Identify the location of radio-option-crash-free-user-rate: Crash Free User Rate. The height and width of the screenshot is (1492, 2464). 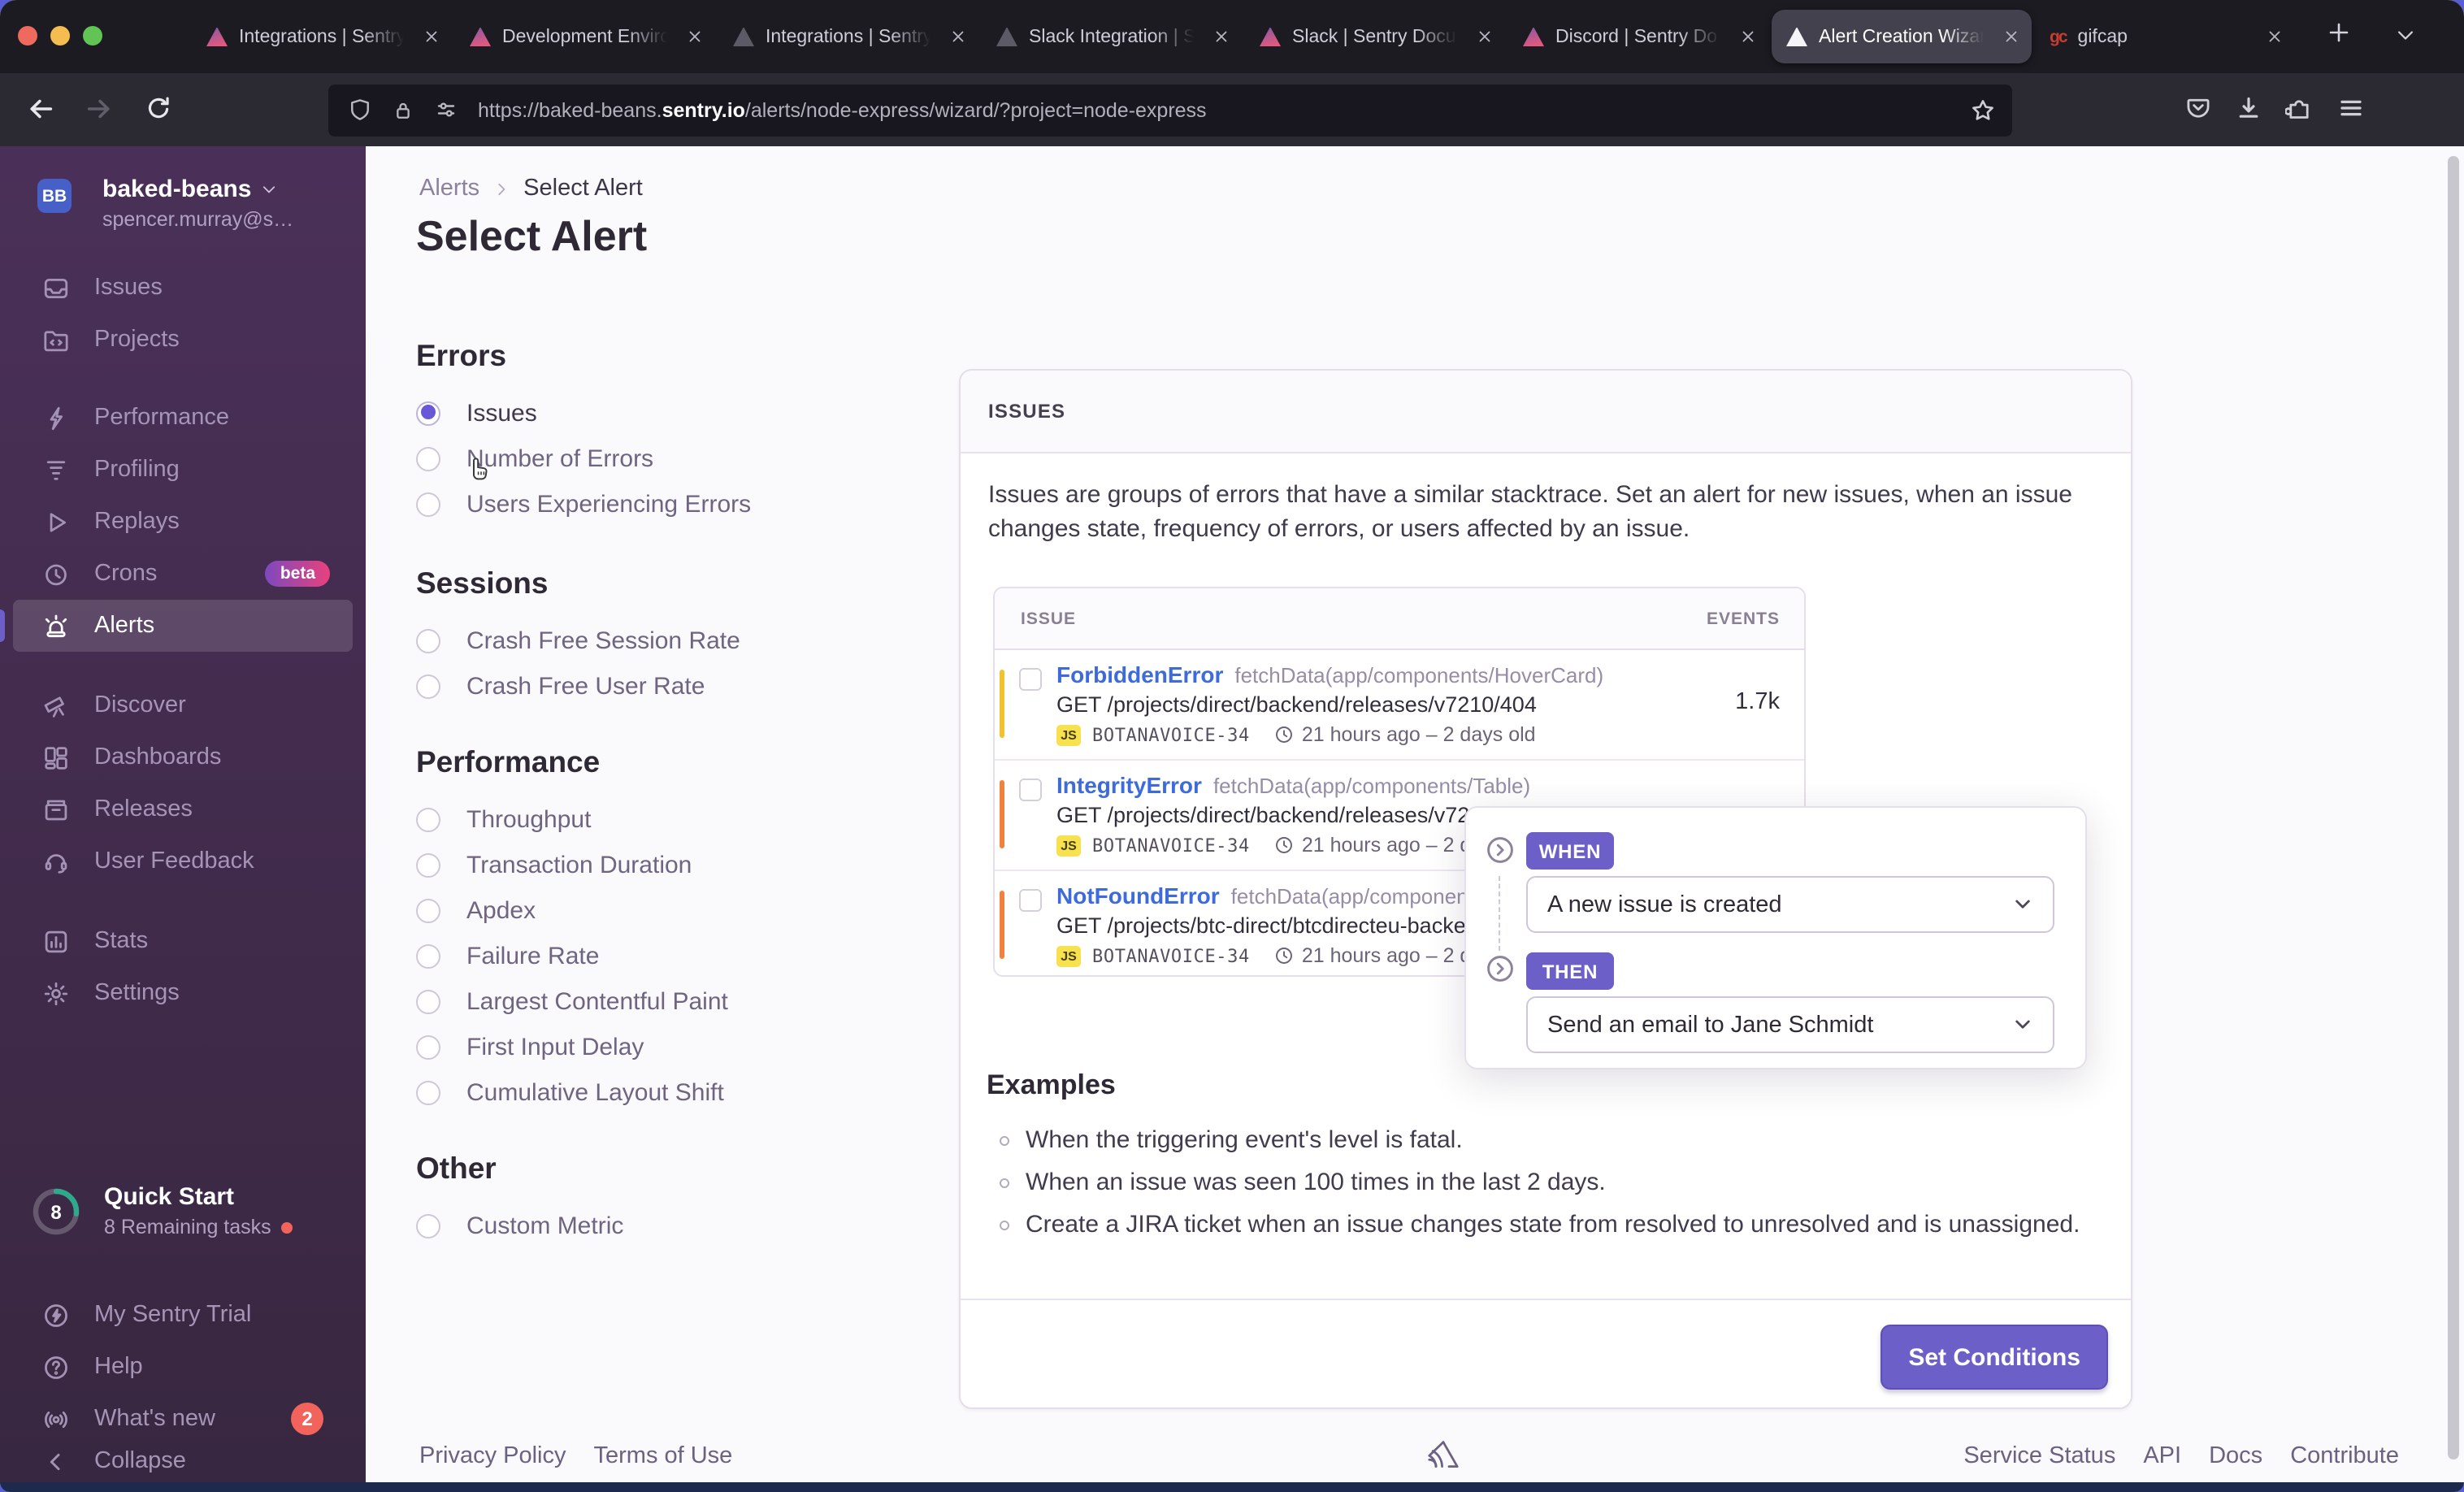
(684, 686).